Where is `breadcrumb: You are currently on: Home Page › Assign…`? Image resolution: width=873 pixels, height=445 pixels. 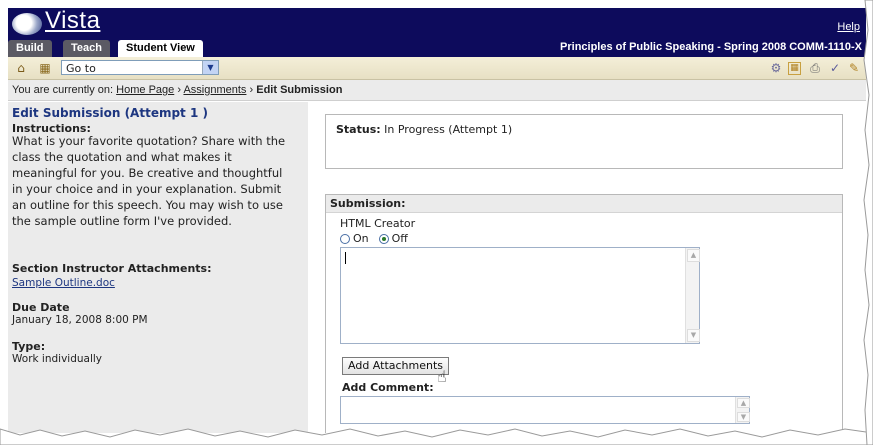
breadcrumb: You are currently on: Home Page › Assign… is located at coordinates (437, 90).